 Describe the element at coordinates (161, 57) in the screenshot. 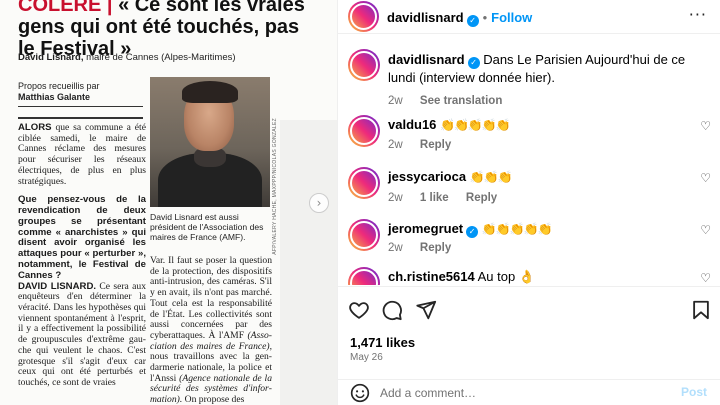

I see `byline-role: maire de Cannes (Alpes-Maritimes)` at that location.